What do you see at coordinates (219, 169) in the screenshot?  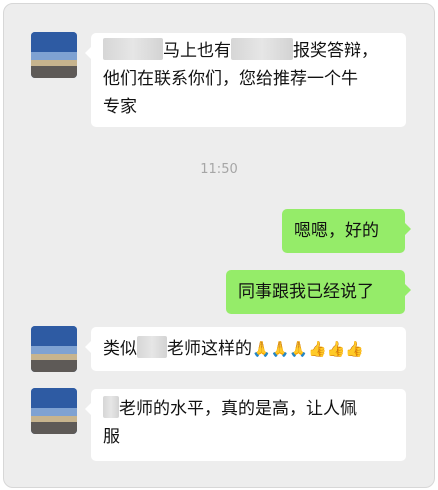 I see `timestamp: 11:50` at bounding box center [219, 169].